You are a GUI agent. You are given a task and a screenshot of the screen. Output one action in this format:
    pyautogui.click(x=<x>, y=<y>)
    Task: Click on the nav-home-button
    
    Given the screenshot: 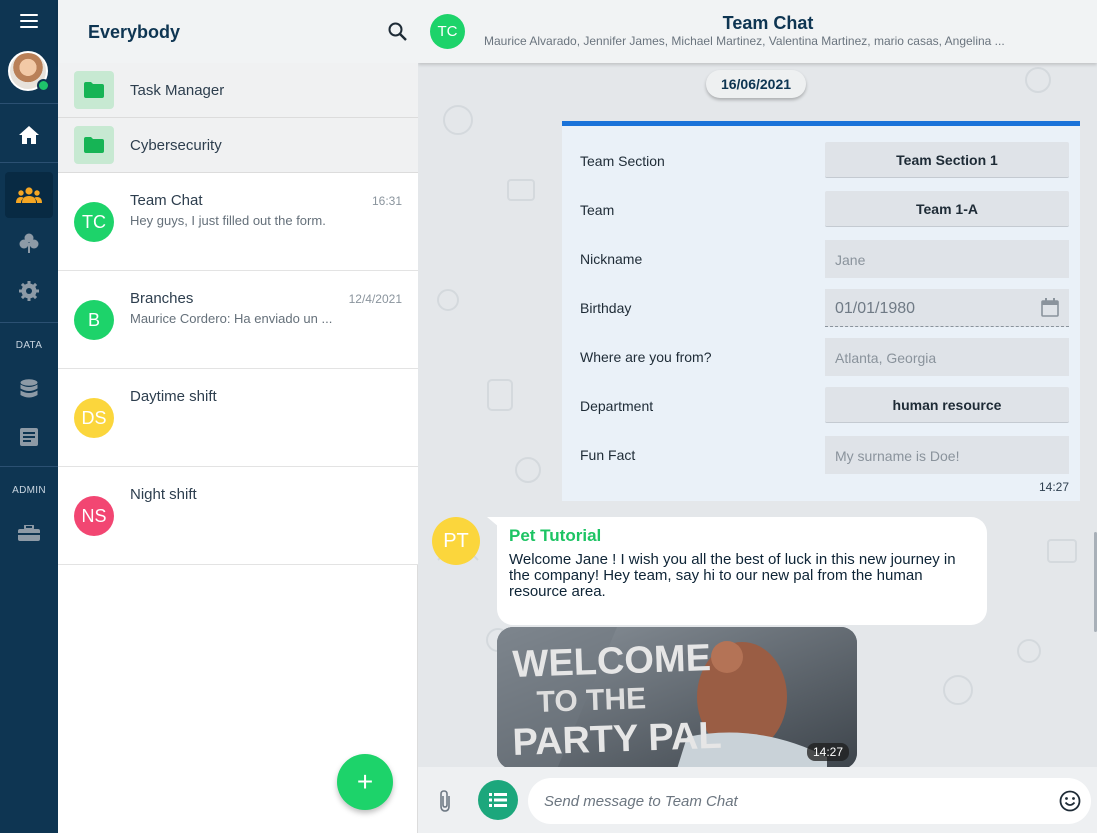 What is the action you would take?
    pyautogui.click(x=29, y=135)
    